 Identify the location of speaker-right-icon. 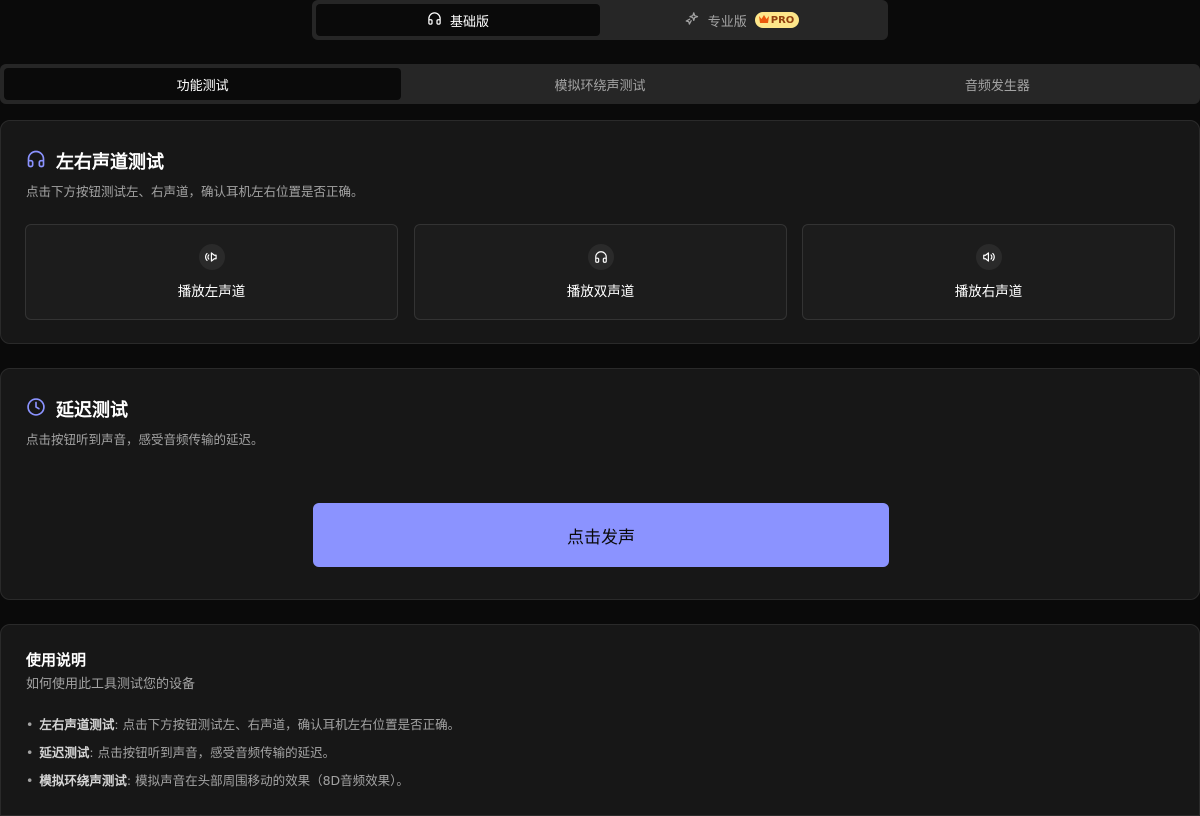
(988, 257).